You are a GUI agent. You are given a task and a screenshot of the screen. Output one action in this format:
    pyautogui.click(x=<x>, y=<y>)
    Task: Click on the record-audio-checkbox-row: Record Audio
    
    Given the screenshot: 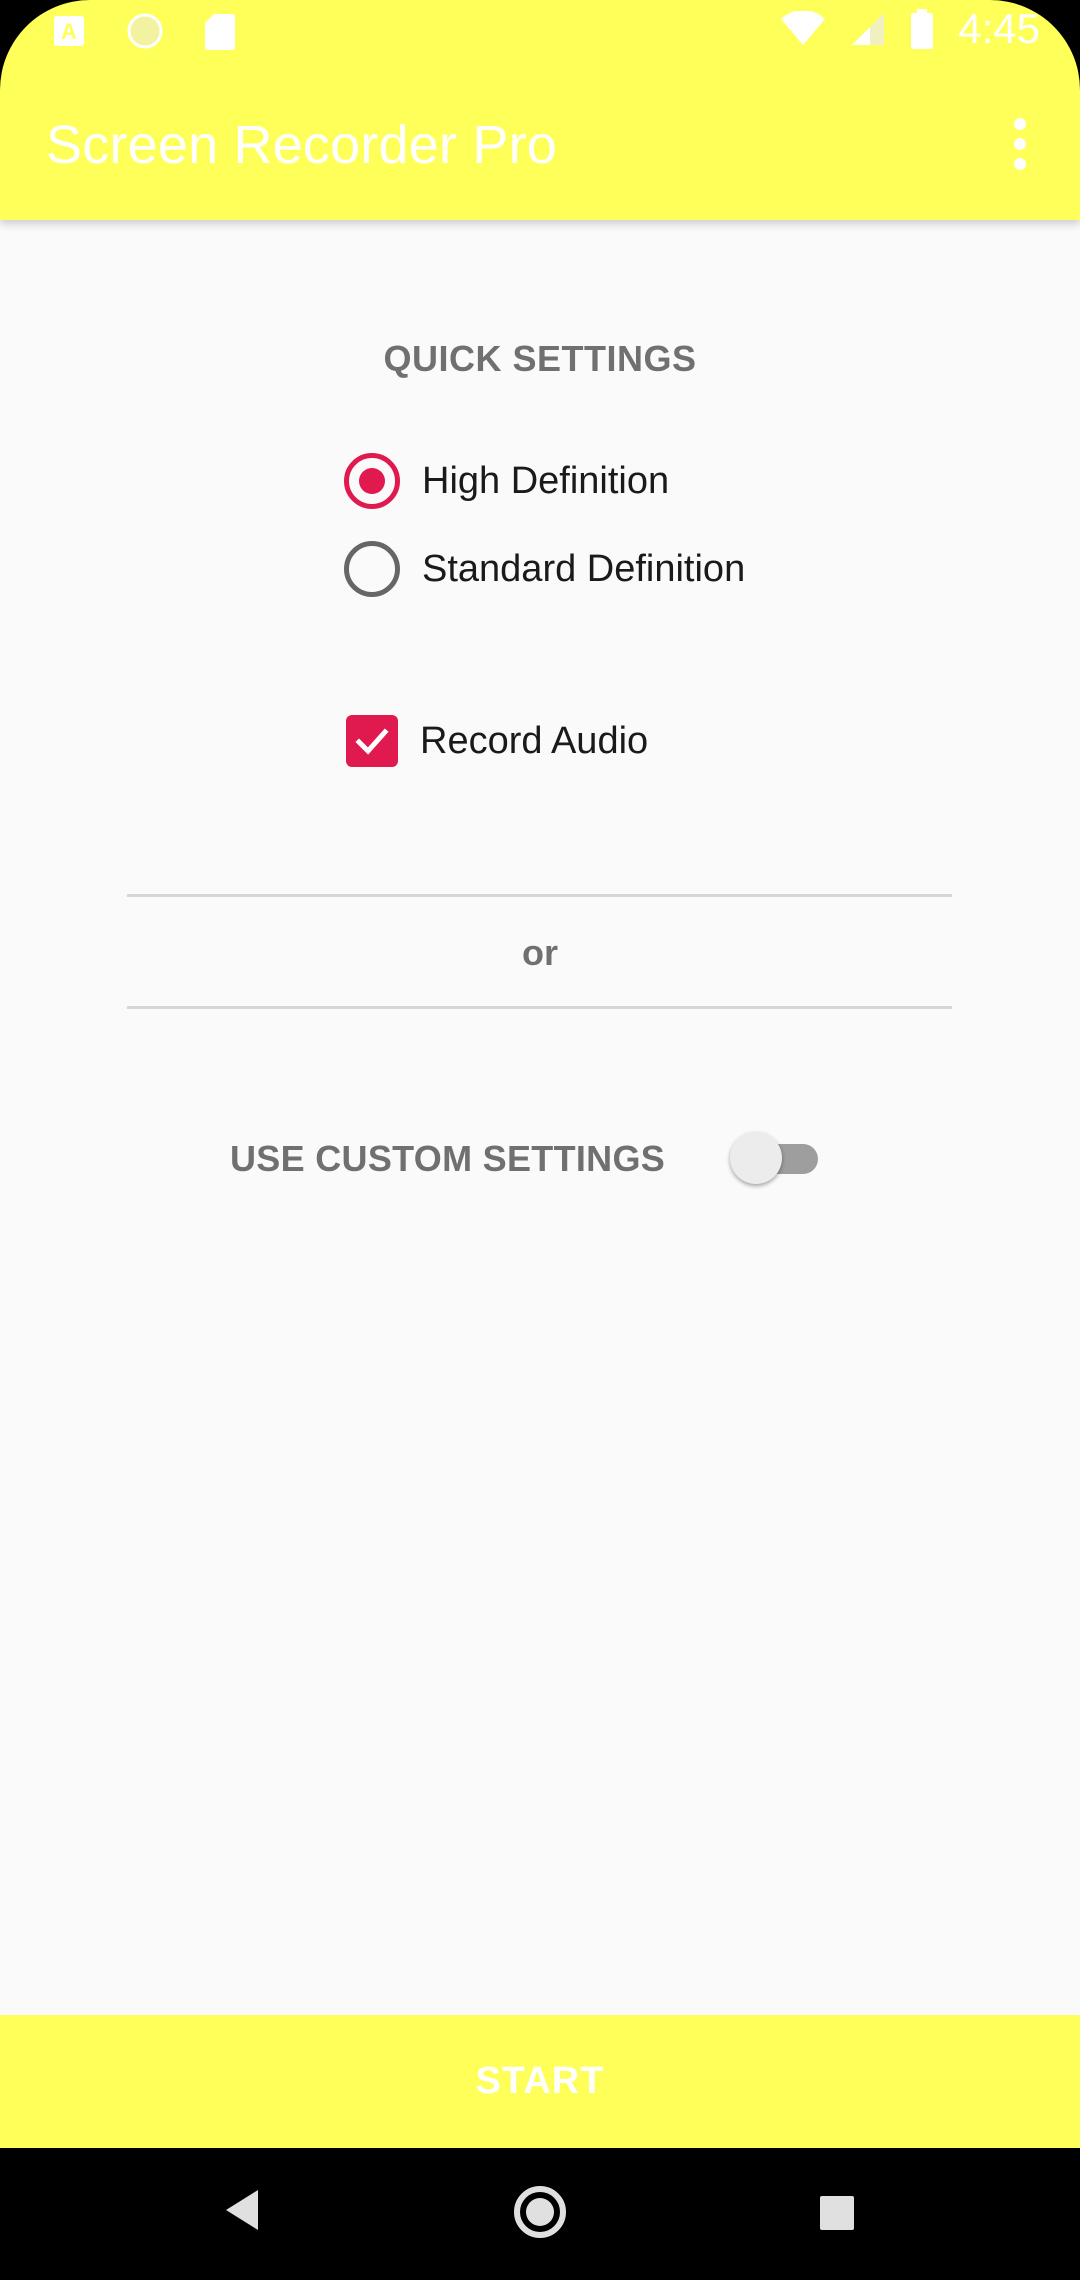 What is the action you would take?
    pyautogui.click(x=497, y=741)
    